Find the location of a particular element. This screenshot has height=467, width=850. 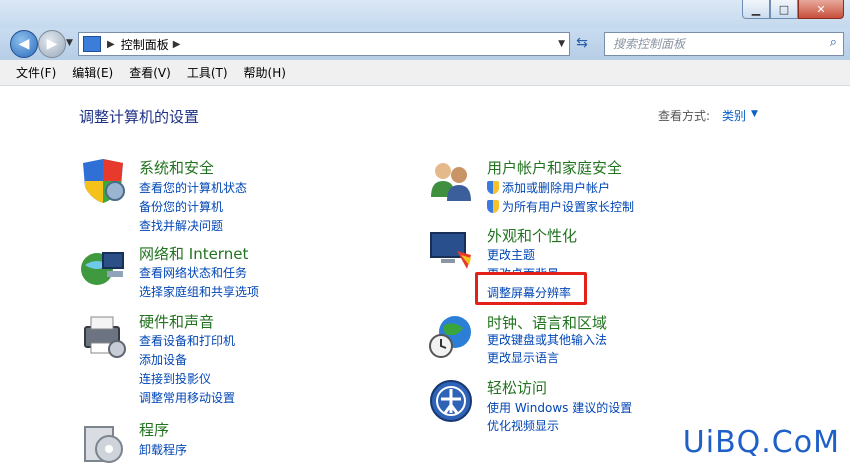

arrow-left-icon: ◀ is located at coordinates (24, 44).